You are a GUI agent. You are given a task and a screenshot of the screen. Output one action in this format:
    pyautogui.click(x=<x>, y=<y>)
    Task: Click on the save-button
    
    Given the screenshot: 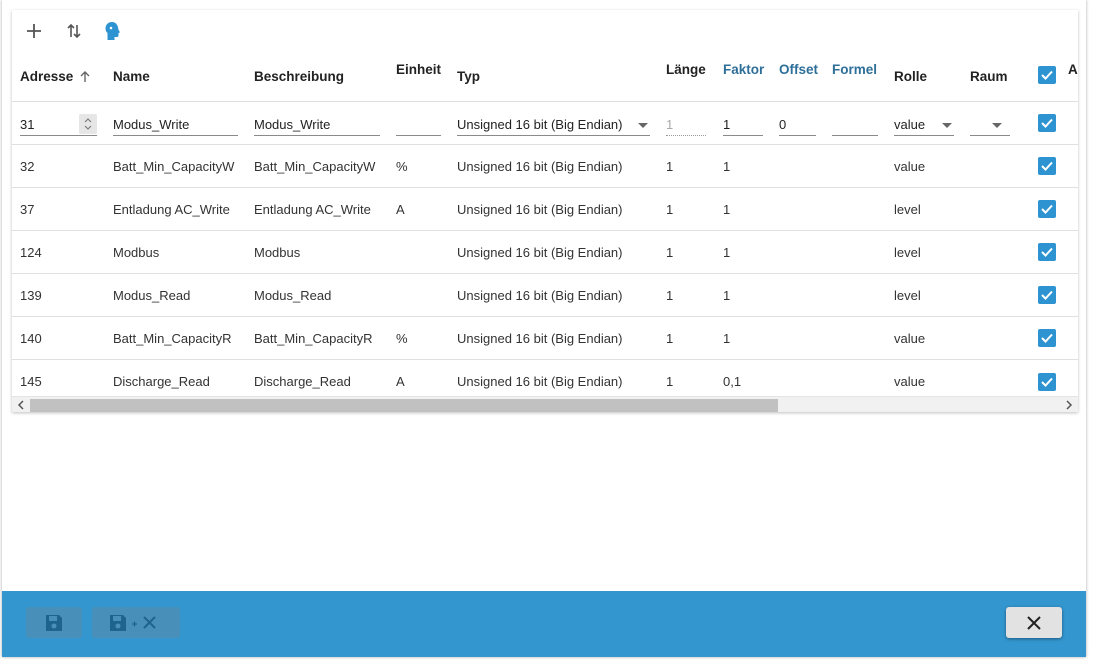 What is the action you would take?
    pyautogui.click(x=54, y=622)
    